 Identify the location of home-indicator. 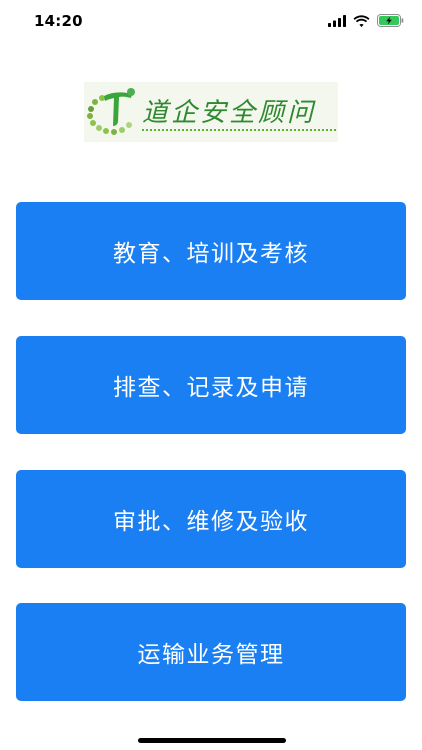
(212, 740).